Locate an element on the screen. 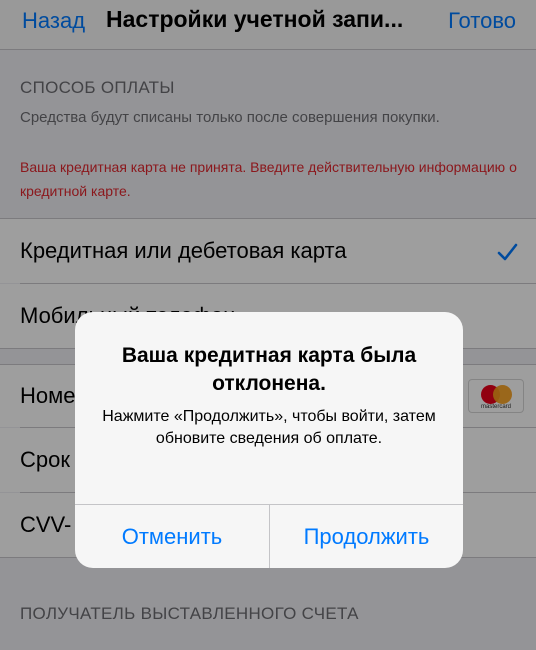 This screenshot has height=650, width=536. continue-button: Продолжить is located at coordinates (366, 536).